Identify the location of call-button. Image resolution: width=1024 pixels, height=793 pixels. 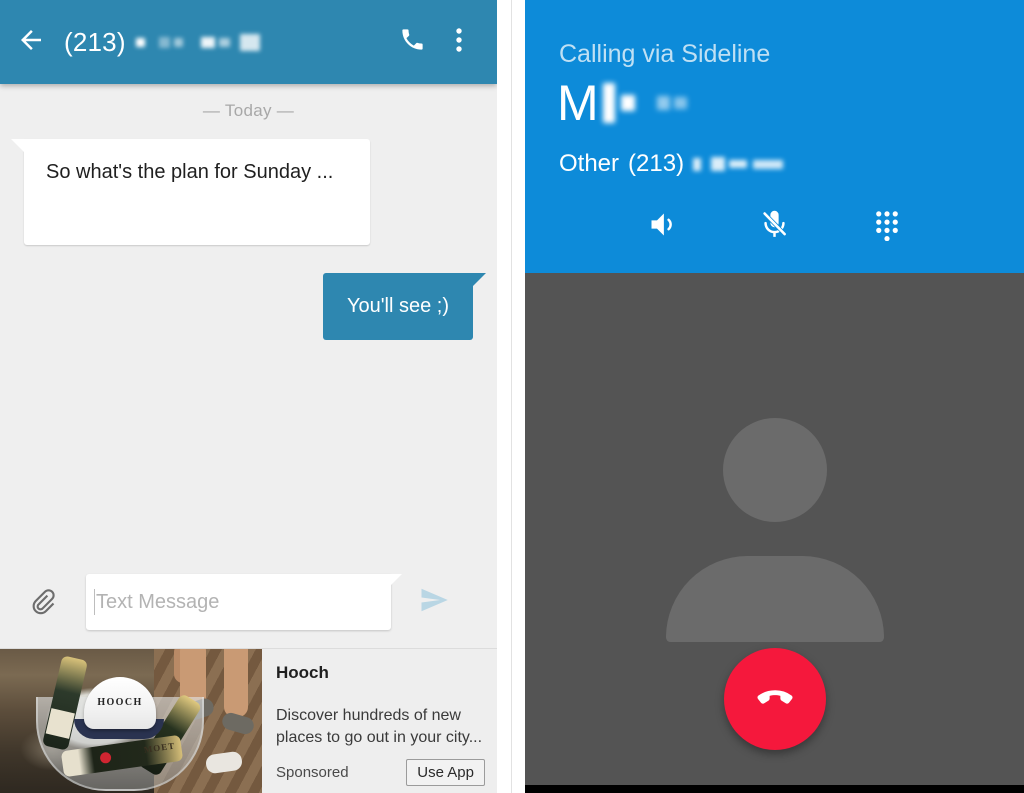
(412, 42).